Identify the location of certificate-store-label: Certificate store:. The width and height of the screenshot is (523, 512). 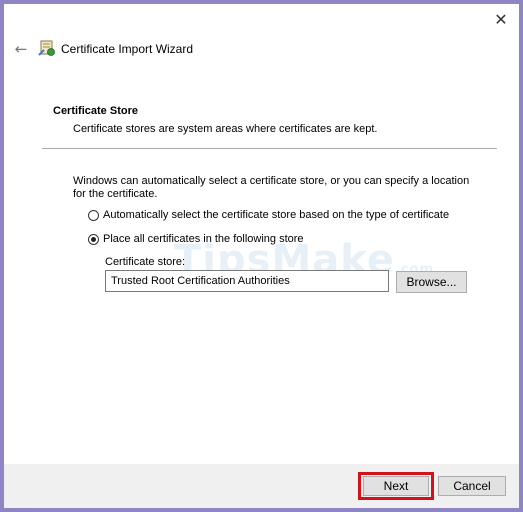
(145, 262).